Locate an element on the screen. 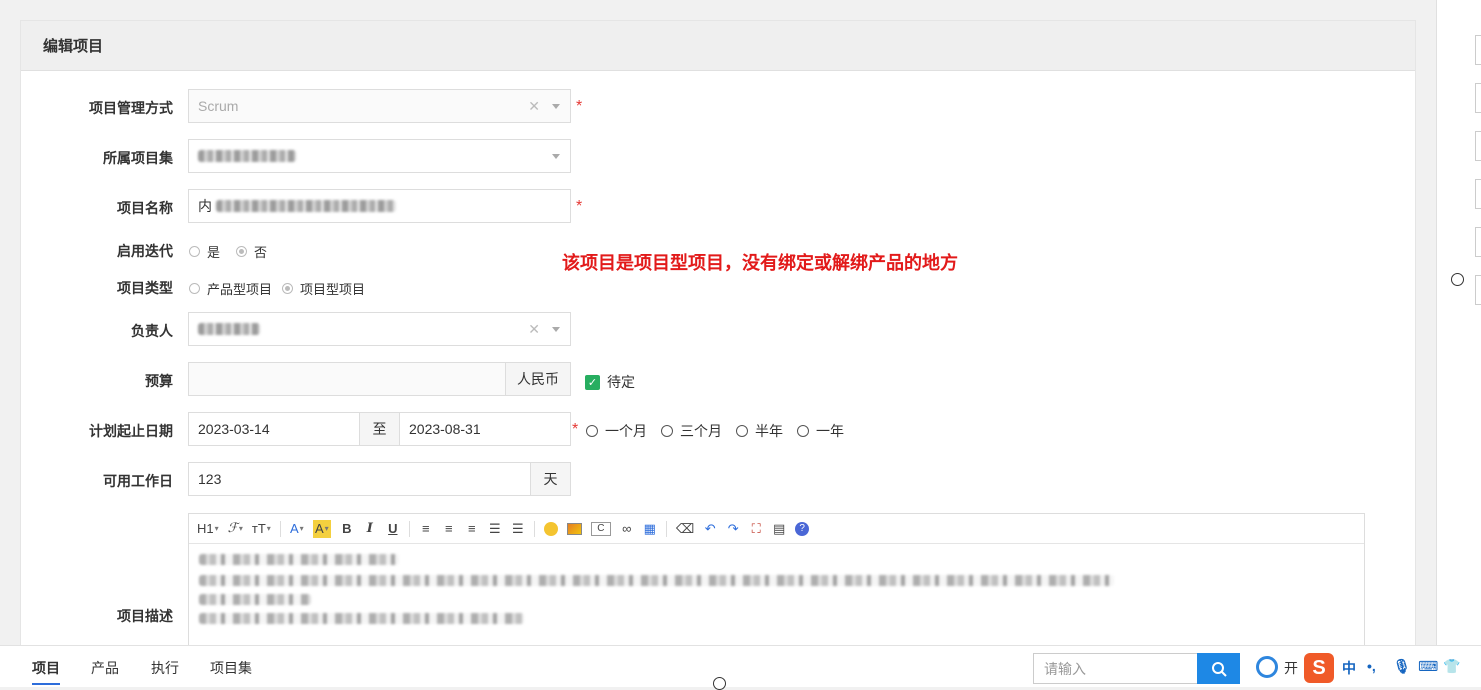  link-icon: ∞ is located at coordinates (627, 529).